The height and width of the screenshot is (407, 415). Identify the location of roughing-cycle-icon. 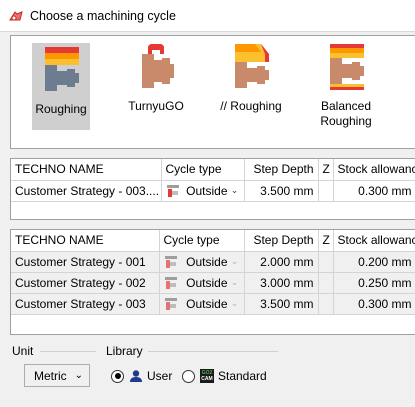
(62, 69).